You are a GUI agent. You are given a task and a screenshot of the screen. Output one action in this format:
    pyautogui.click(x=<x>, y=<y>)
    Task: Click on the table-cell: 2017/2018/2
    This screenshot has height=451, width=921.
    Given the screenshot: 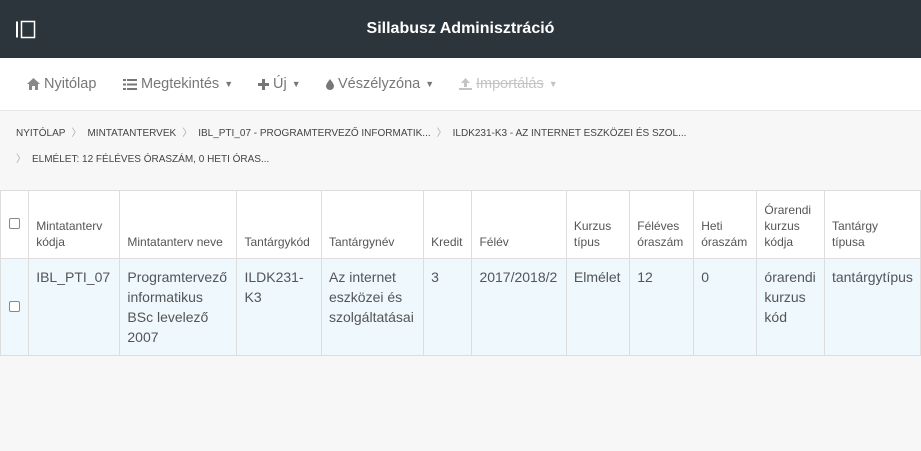 What is the action you would take?
    pyautogui.click(x=519, y=307)
    